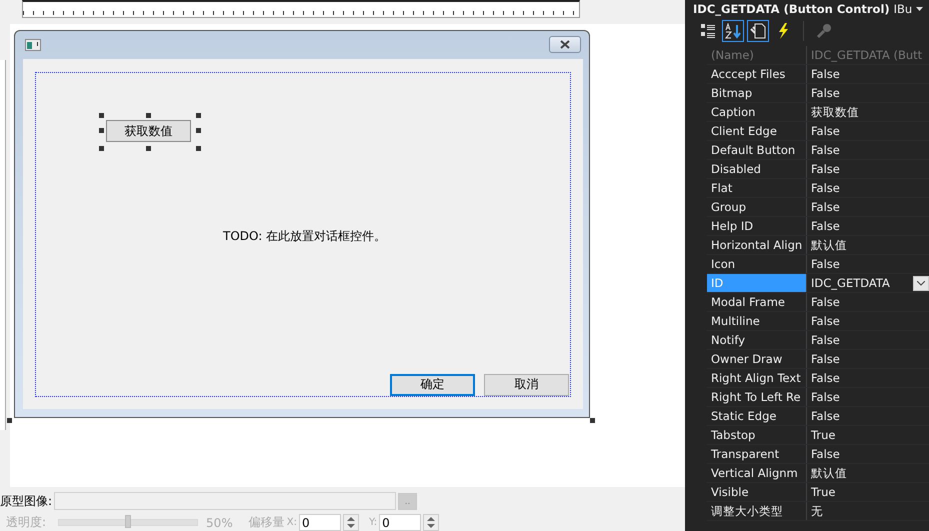 This screenshot has width=929, height=531. I want to click on placeholder-text: TODO: 在此放置对话框控件。, so click(304, 236).